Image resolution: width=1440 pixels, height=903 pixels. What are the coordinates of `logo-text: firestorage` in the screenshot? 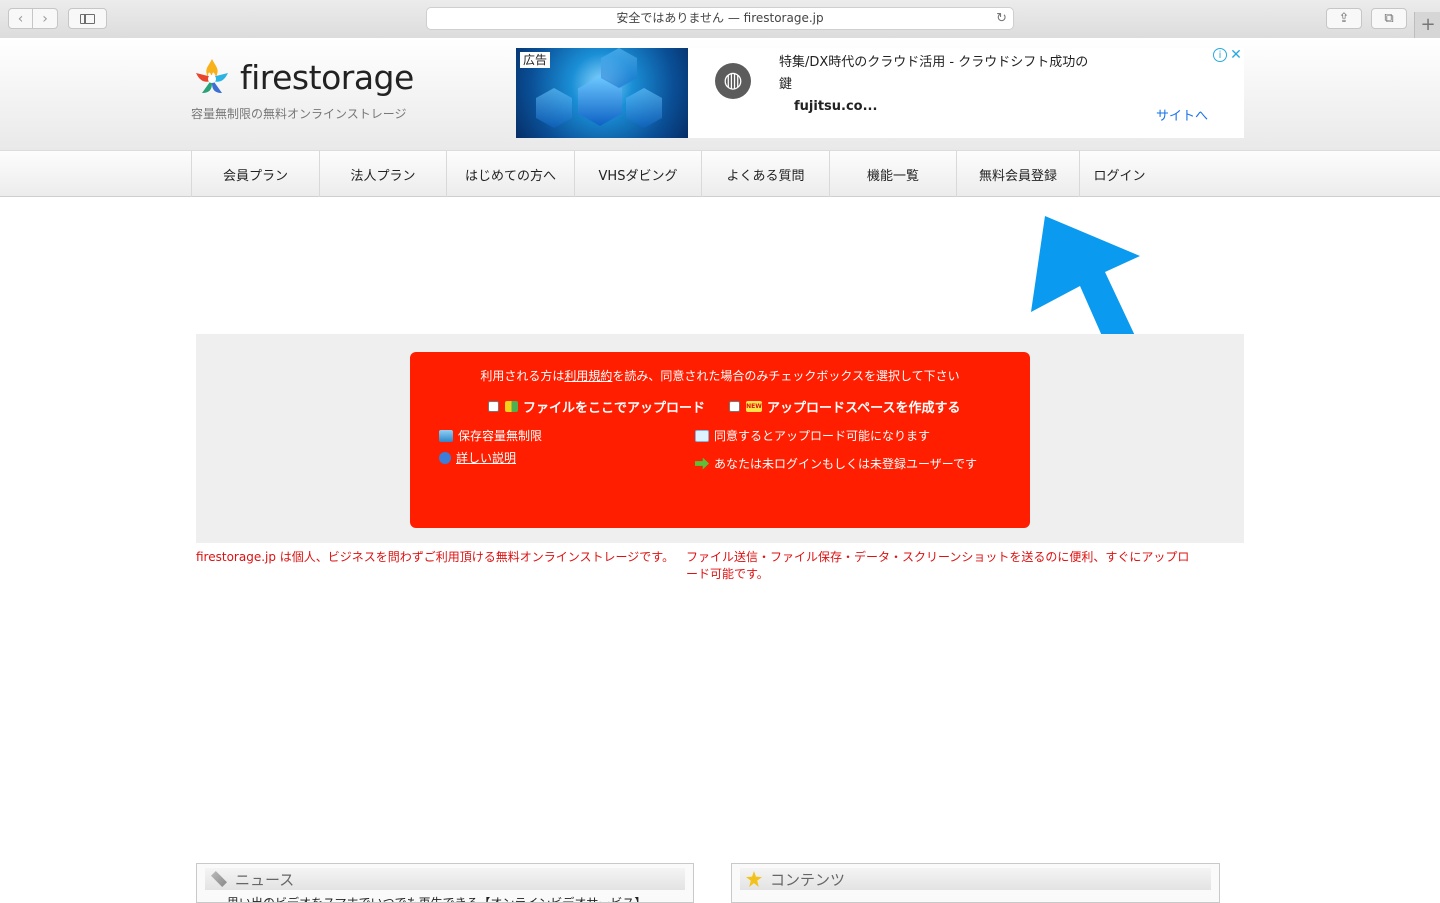 It's located at (327, 77).